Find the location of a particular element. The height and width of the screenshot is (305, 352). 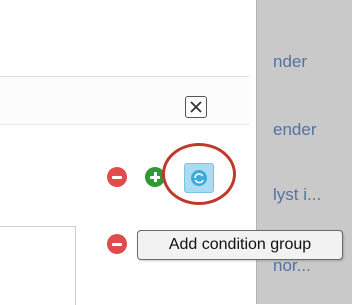

close-button is located at coordinates (196, 107).